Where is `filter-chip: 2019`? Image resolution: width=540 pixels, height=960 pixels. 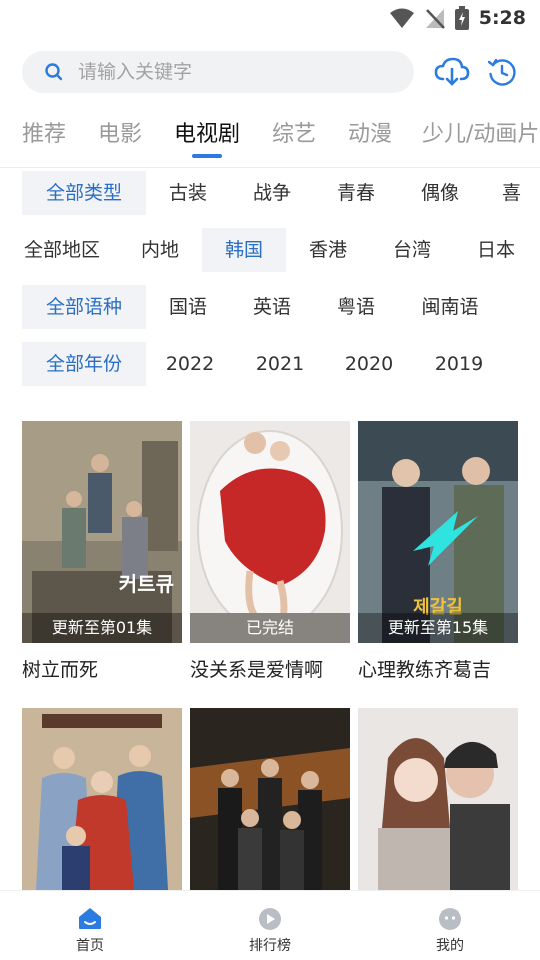 filter-chip: 2019 is located at coordinates (459, 364).